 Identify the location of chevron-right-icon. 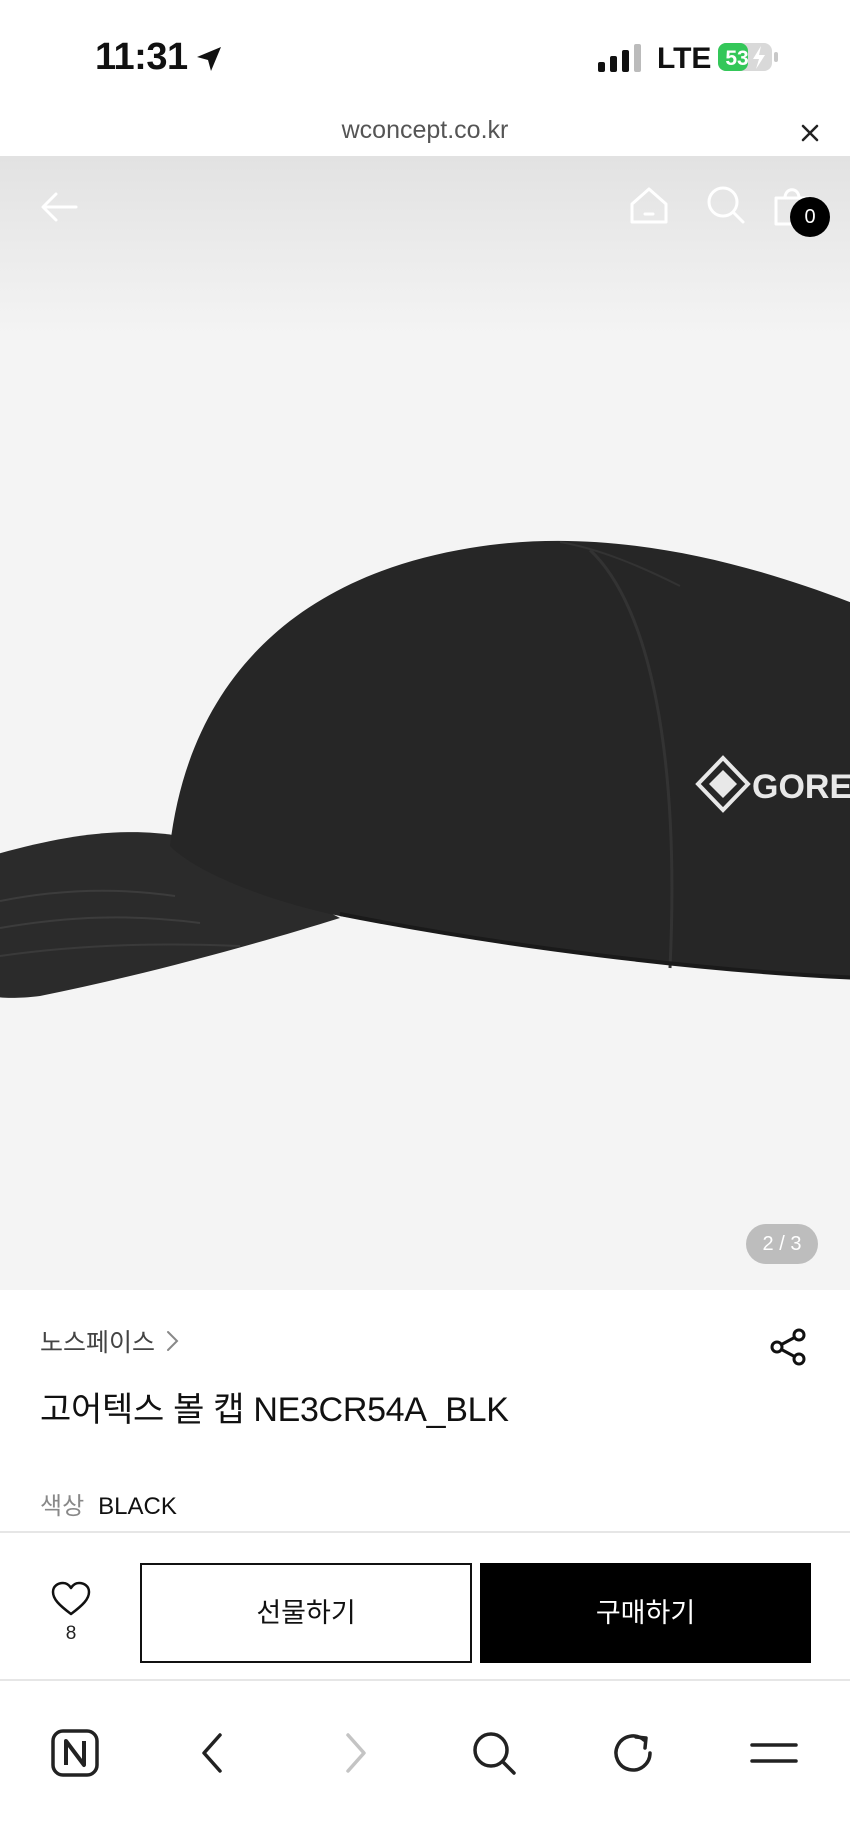
(173, 1341).